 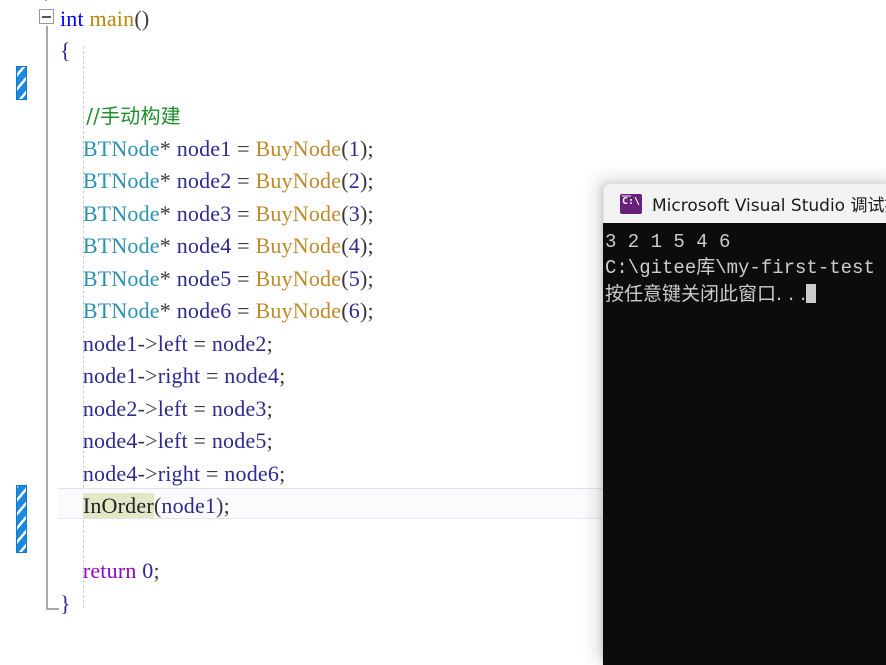 I want to click on code-line: return 0;, so click(x=110, y=571).